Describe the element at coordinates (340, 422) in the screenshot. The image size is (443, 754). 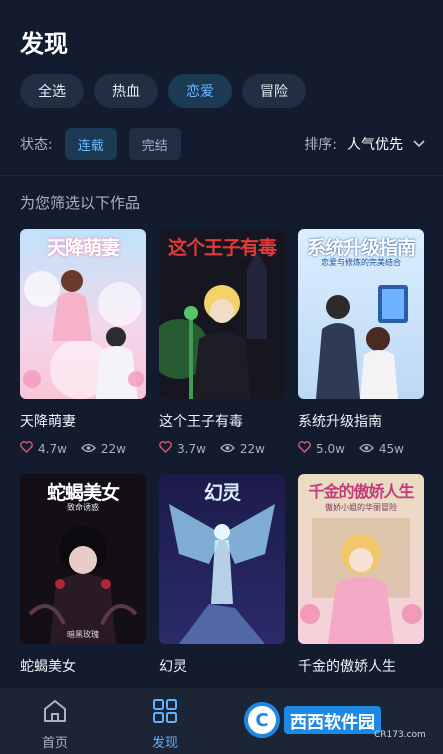
I see `book-title: 系统升级指南` at that location.